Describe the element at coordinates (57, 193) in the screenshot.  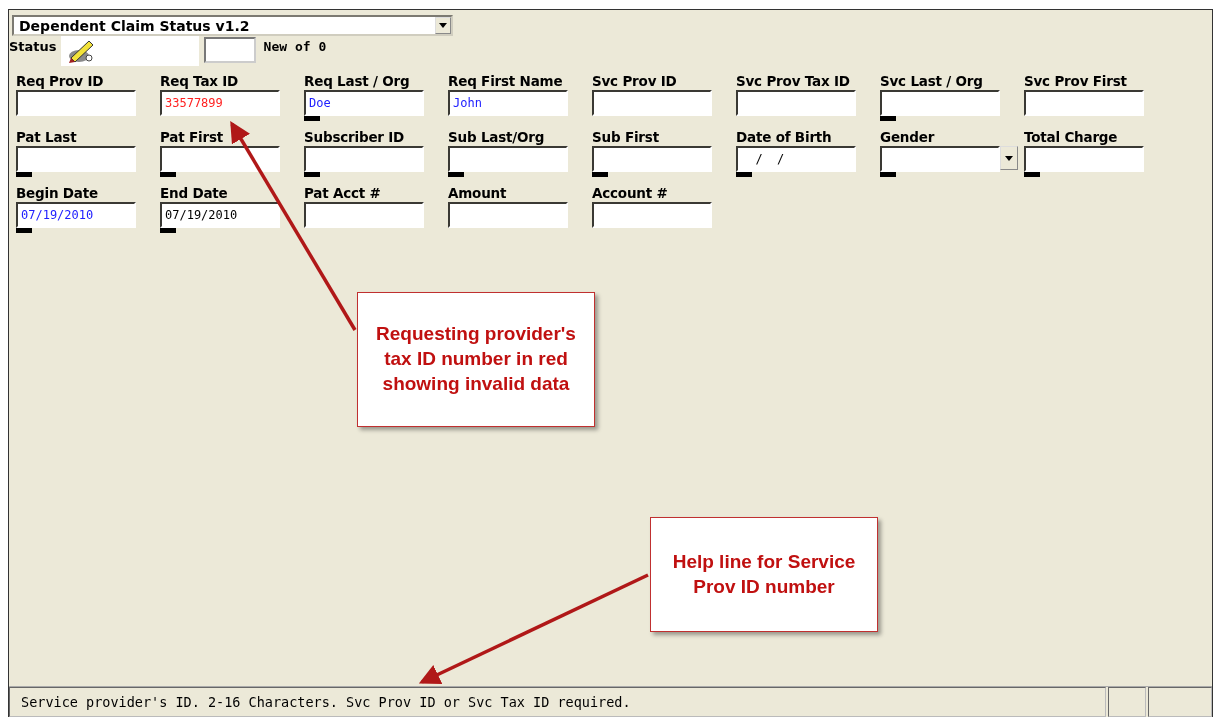
I see `field-label: Begin Date` at that location.